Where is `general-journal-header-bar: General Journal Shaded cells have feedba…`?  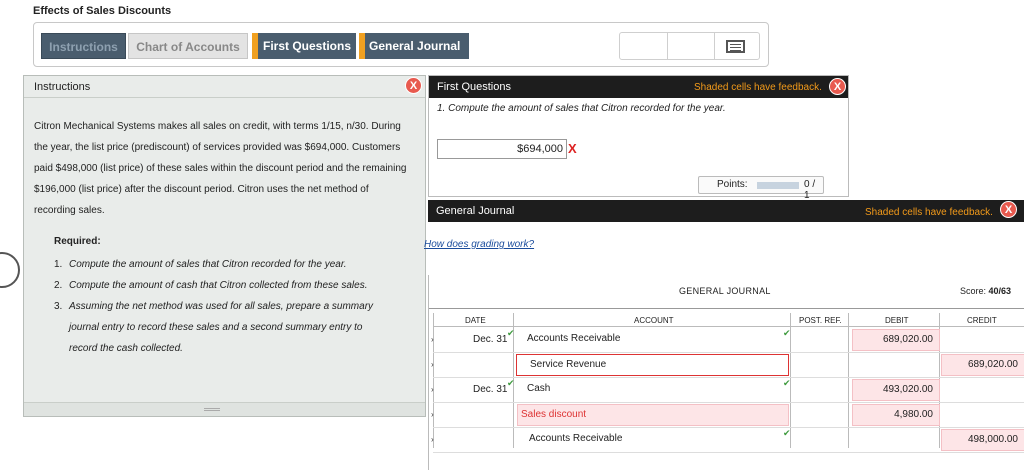
general-journal-header-bar: General Journal Shaded cells have feedba… is located at coordinates (726, 211).